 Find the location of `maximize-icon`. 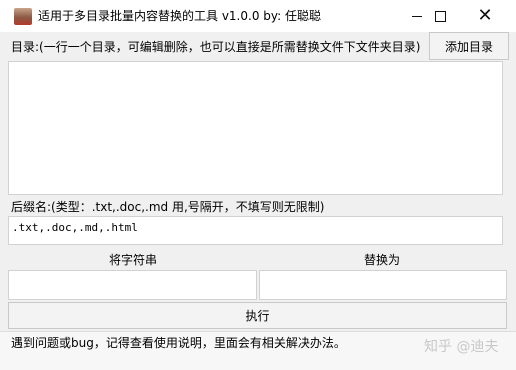

maximize-icon is located at coordinates (440, 16).